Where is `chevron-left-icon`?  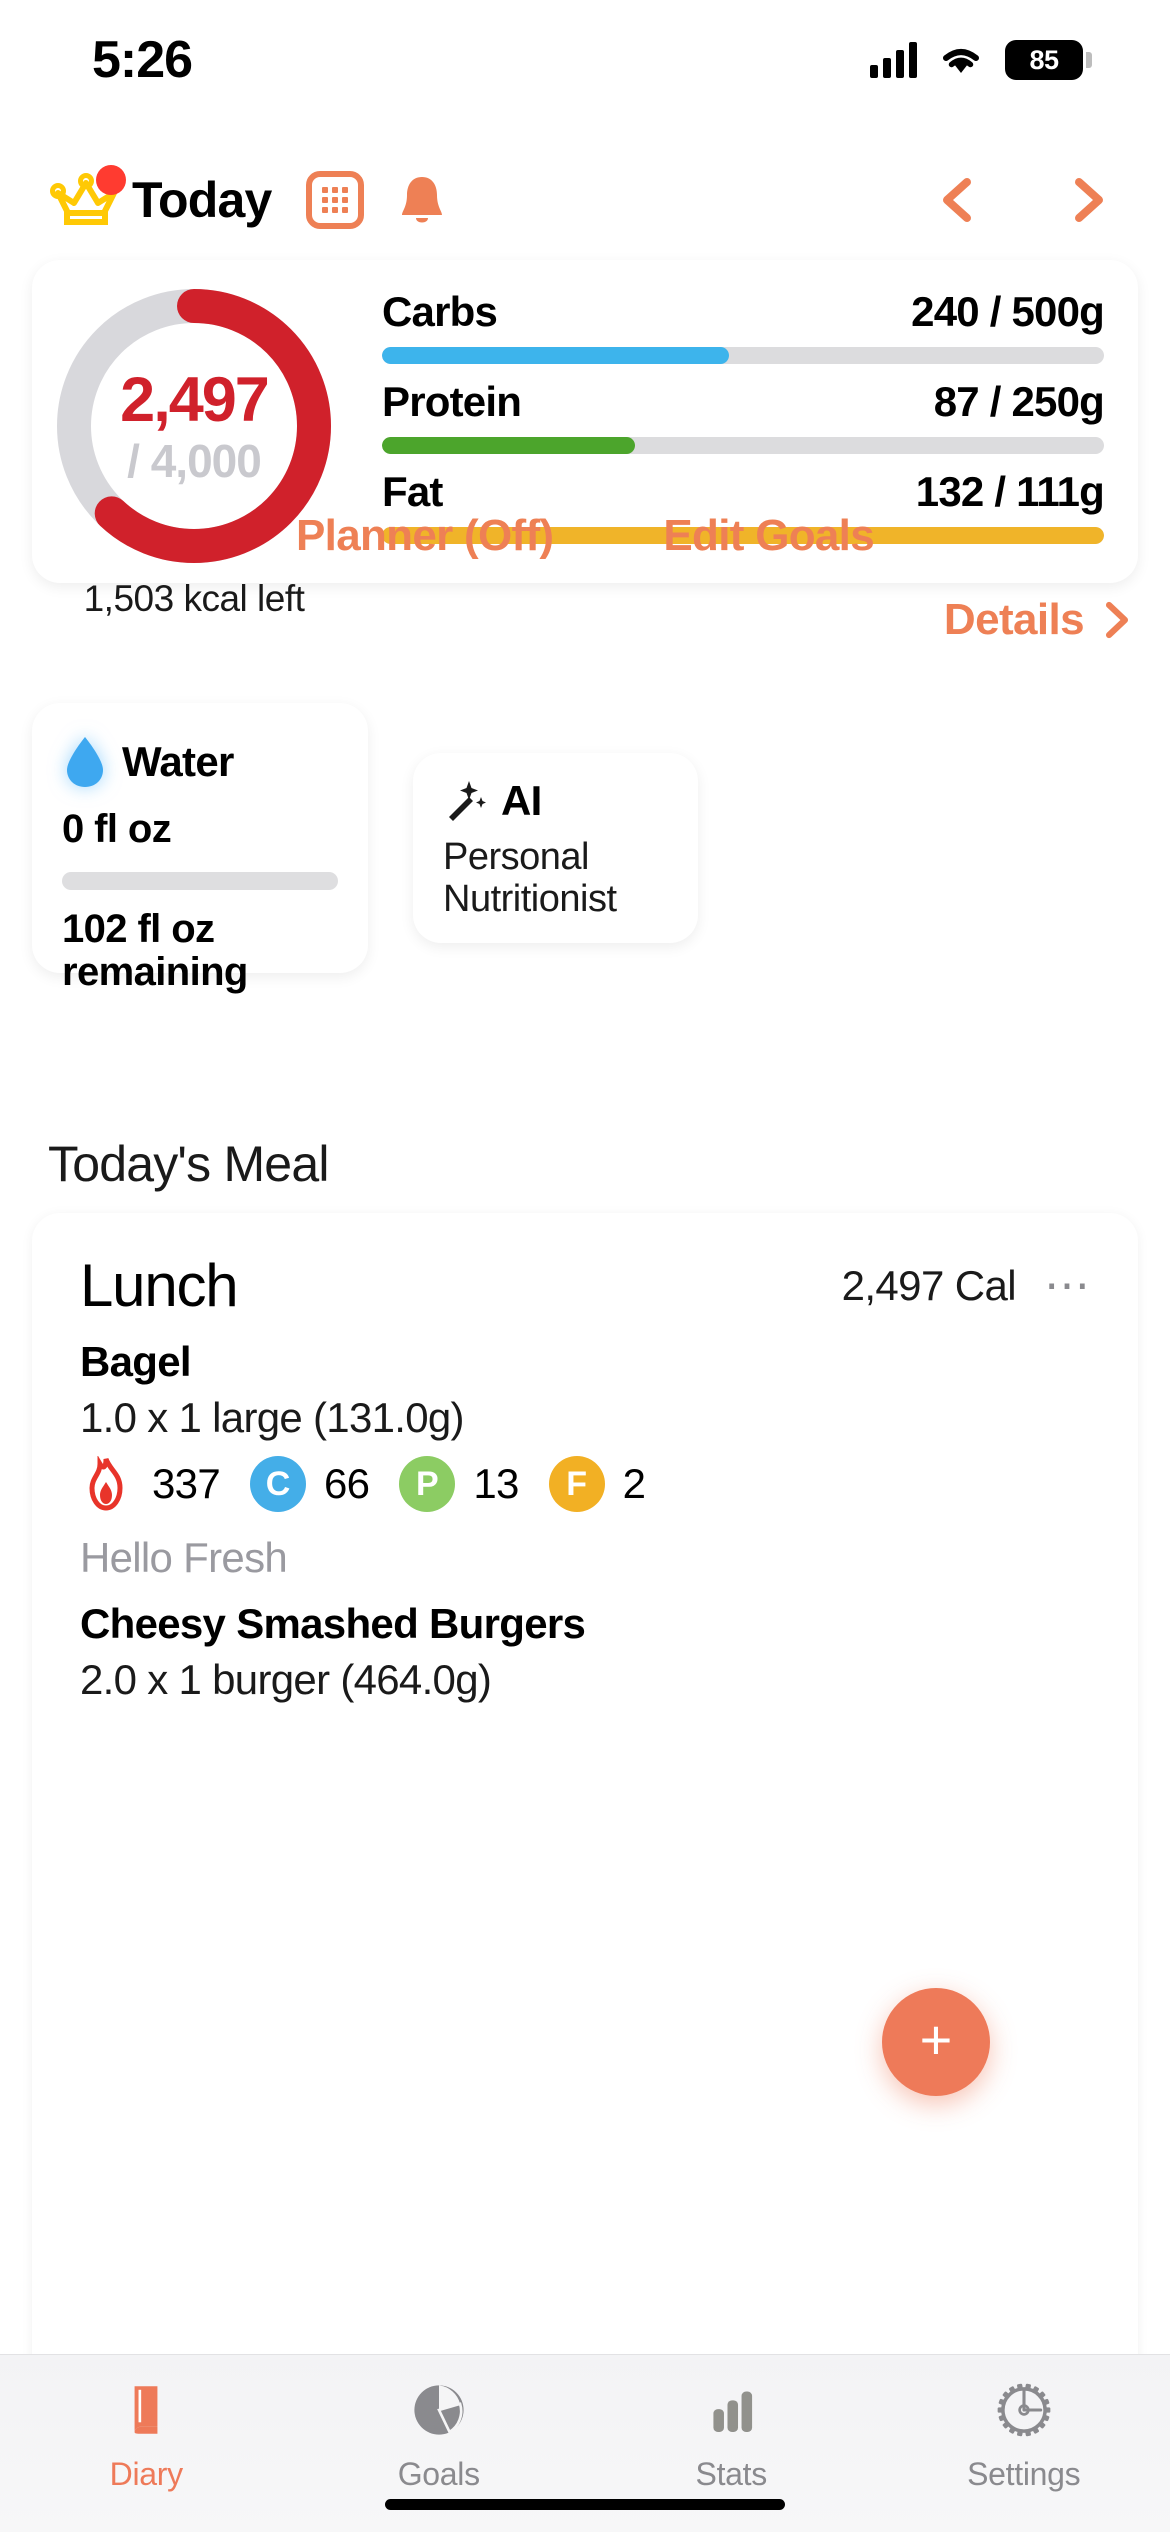 chevron-left-icon is located at coordinates (957, 200).